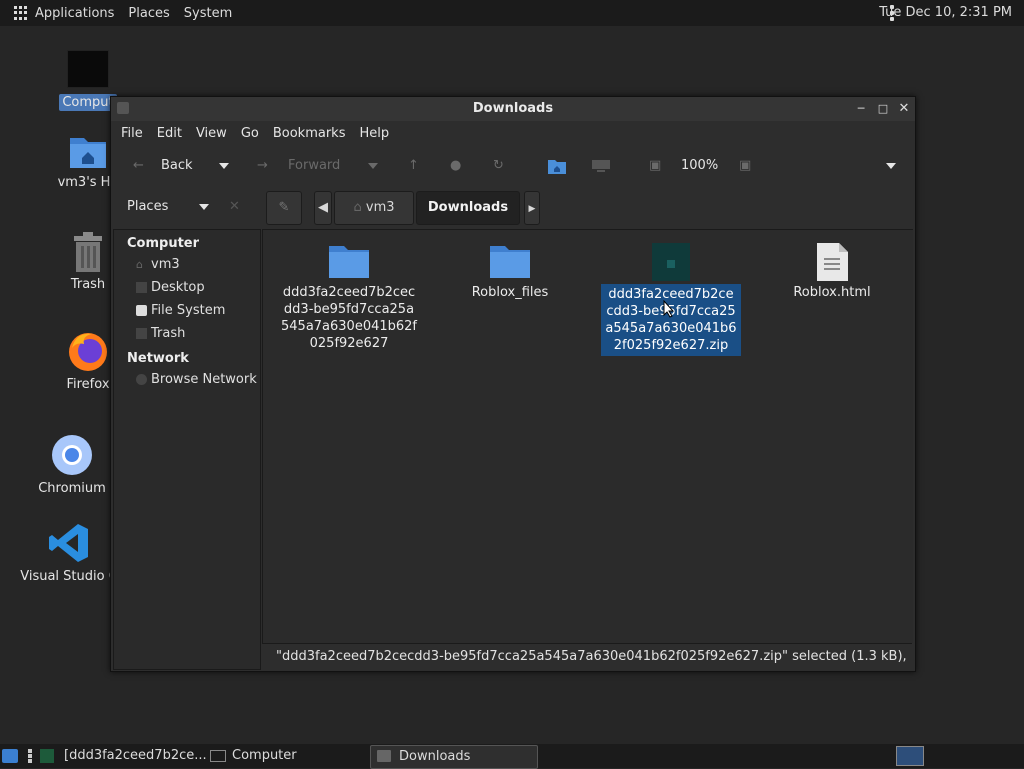 The image size is (1024, 769). Describe the element at coordinates (211, 133) in the screenshot. I see `menu-view: View` at that location.